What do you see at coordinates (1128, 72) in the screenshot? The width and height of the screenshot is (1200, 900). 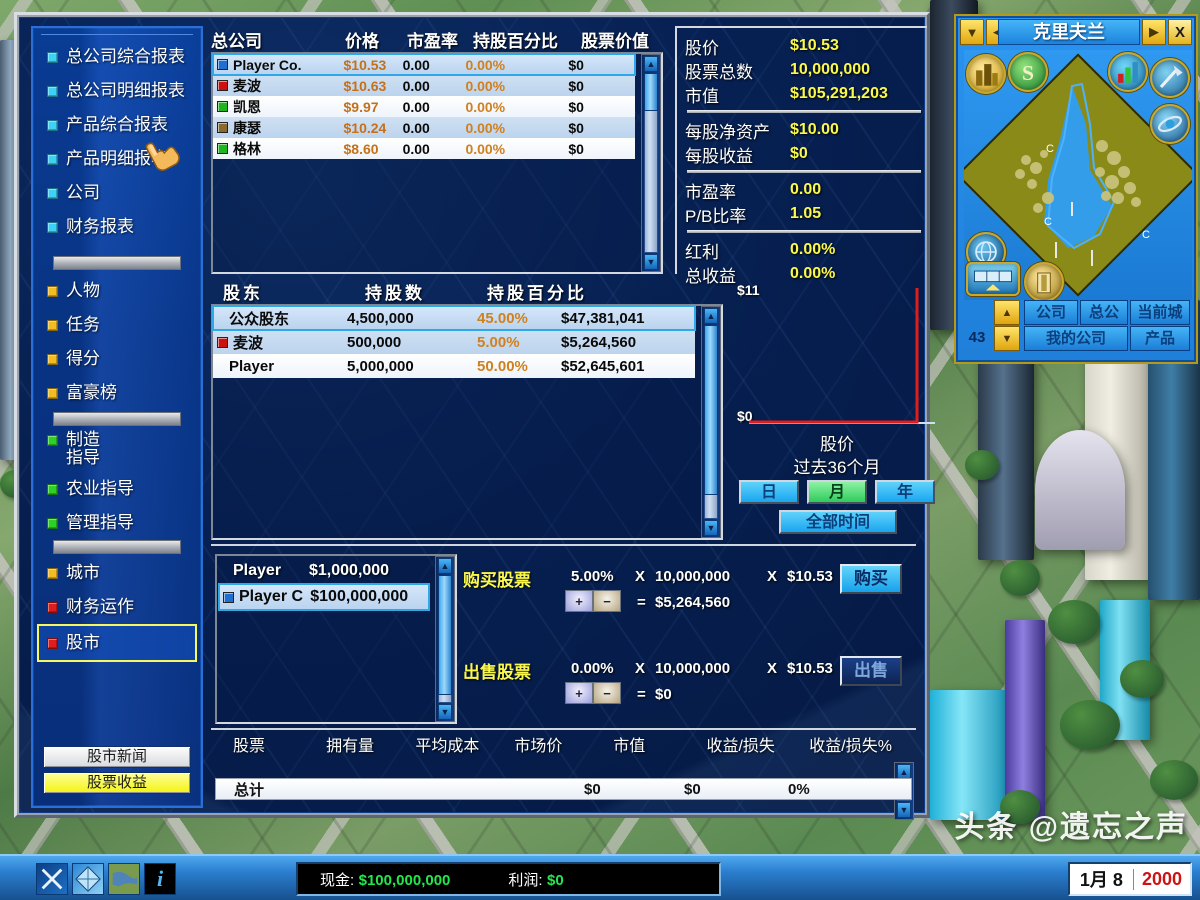 I see `chart-report-icon` at bounding box center [1128, 72].